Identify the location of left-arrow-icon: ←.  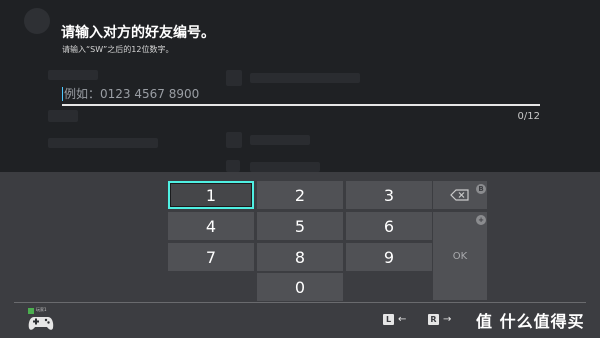
(402, 319).